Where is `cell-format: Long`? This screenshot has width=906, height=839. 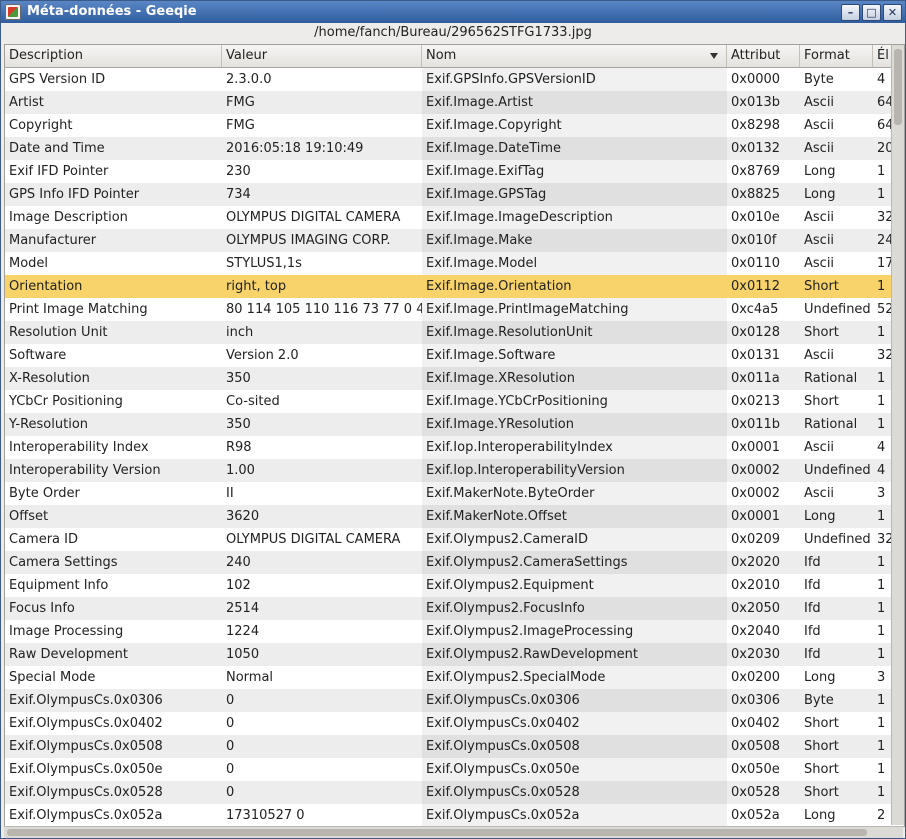 cell-format: Long is located at coordinates (820, 171).